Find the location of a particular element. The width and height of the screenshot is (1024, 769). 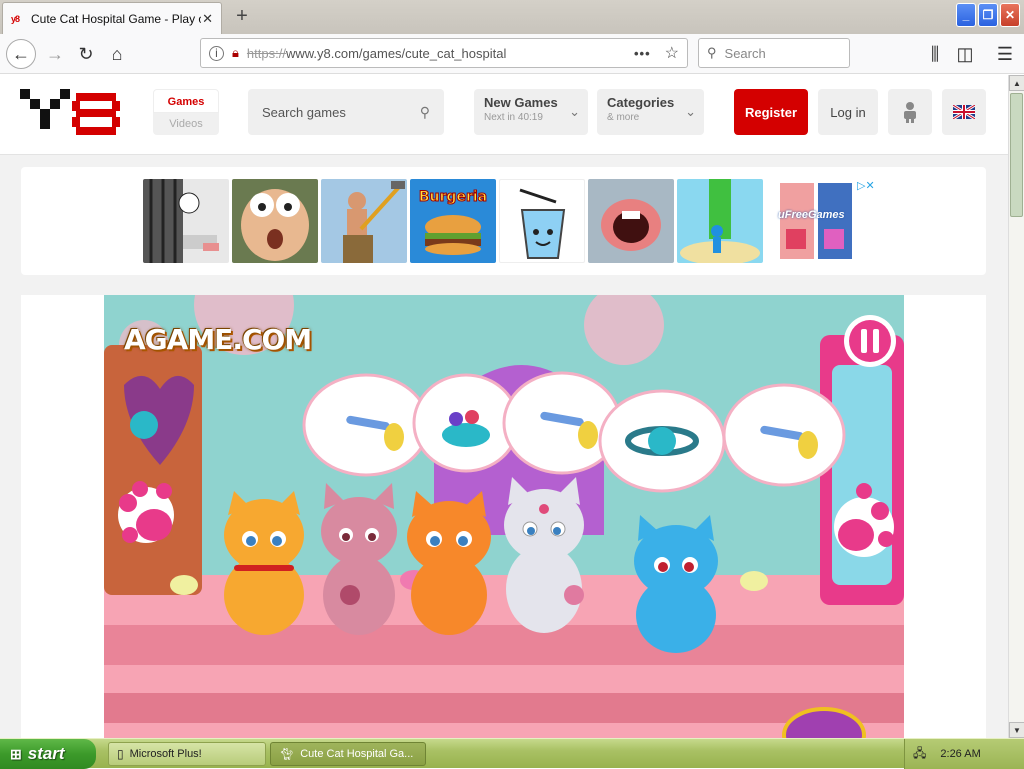

language-selector is located at coordinates (964, 112).